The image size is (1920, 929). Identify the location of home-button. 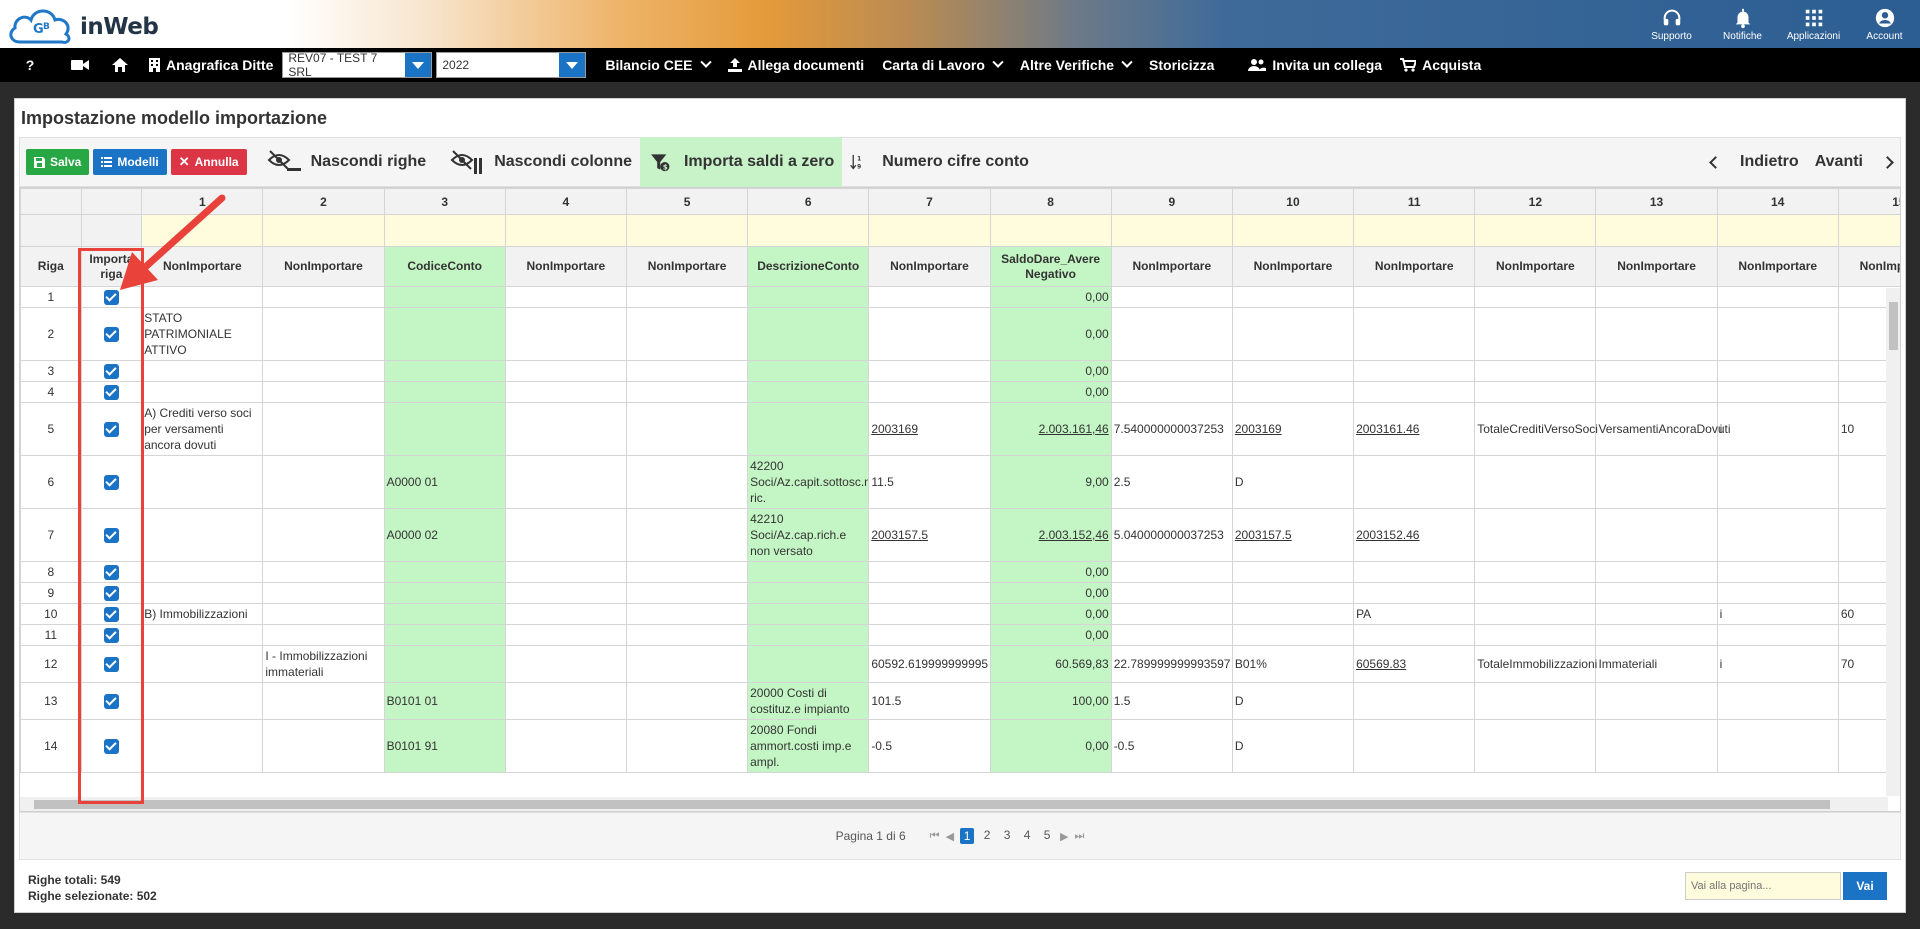
(120, 65).